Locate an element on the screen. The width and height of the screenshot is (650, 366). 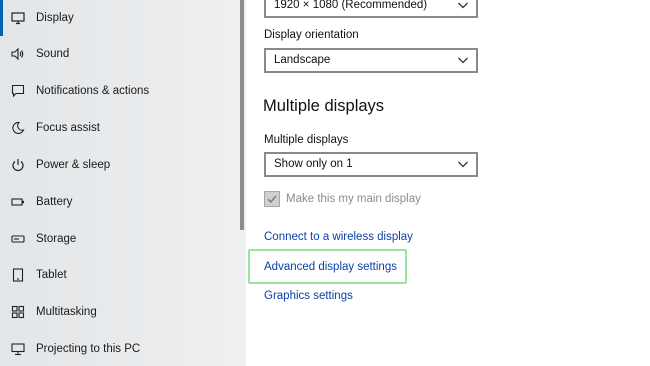
main-display-checkbox-label: Make this my main display is located at coordinates (353, 199).